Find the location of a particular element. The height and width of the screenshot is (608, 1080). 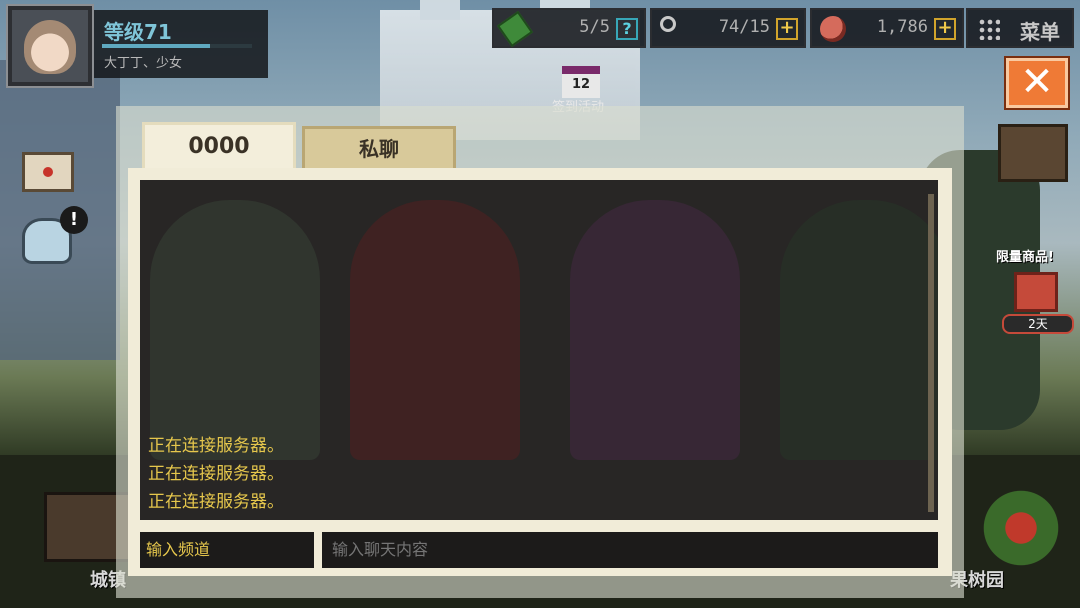

add-meat-button: + is located at coordinates (945, 29).